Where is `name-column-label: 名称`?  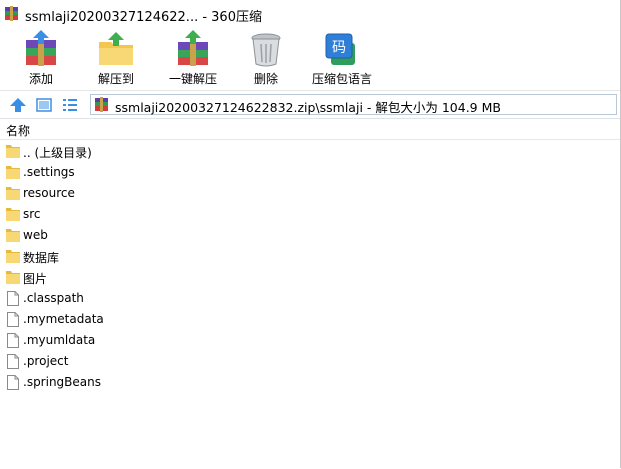
name-column-label: 名称 is located at coordinates (18, 131).